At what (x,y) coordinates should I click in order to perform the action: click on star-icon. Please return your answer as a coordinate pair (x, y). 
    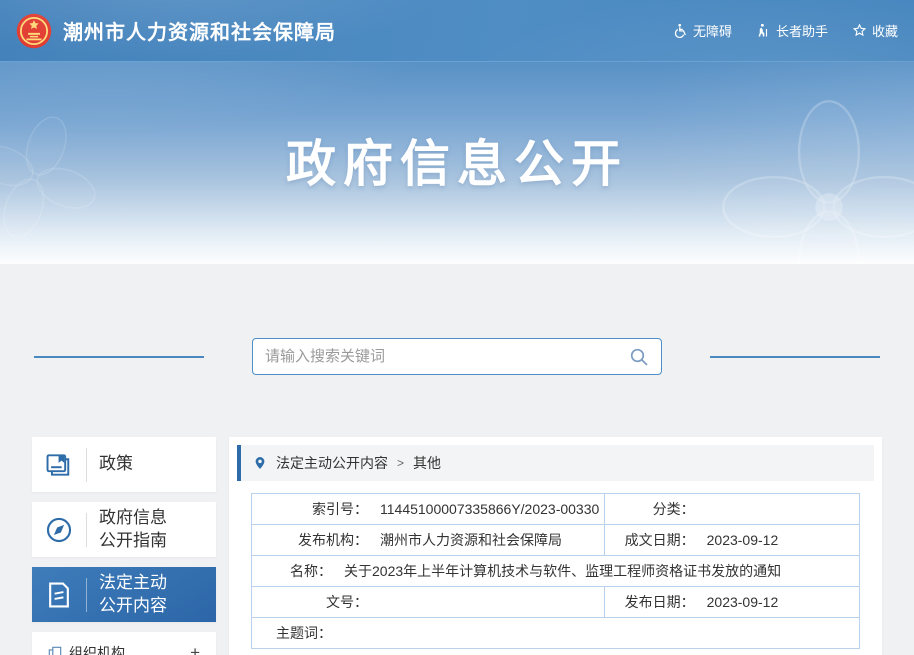
    Looking at the image, I should click on (859, 30).